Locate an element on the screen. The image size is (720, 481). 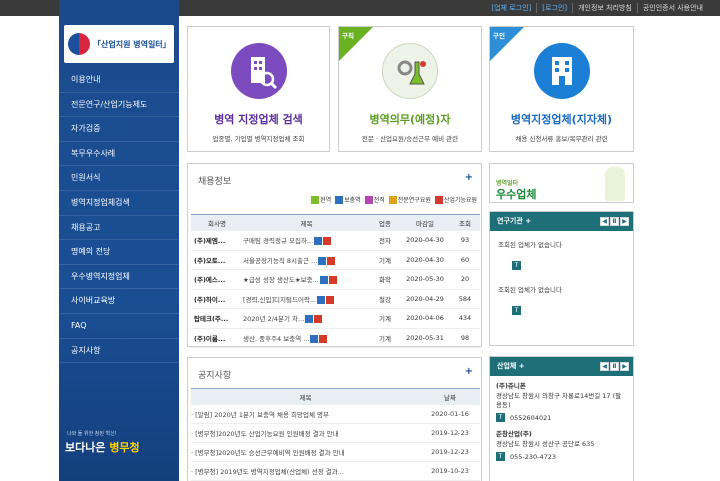
notice-title-cell: · [병무청]2020년도 산업기능요원 인원배정 결과 안내 is located at coordinates (305, 433).